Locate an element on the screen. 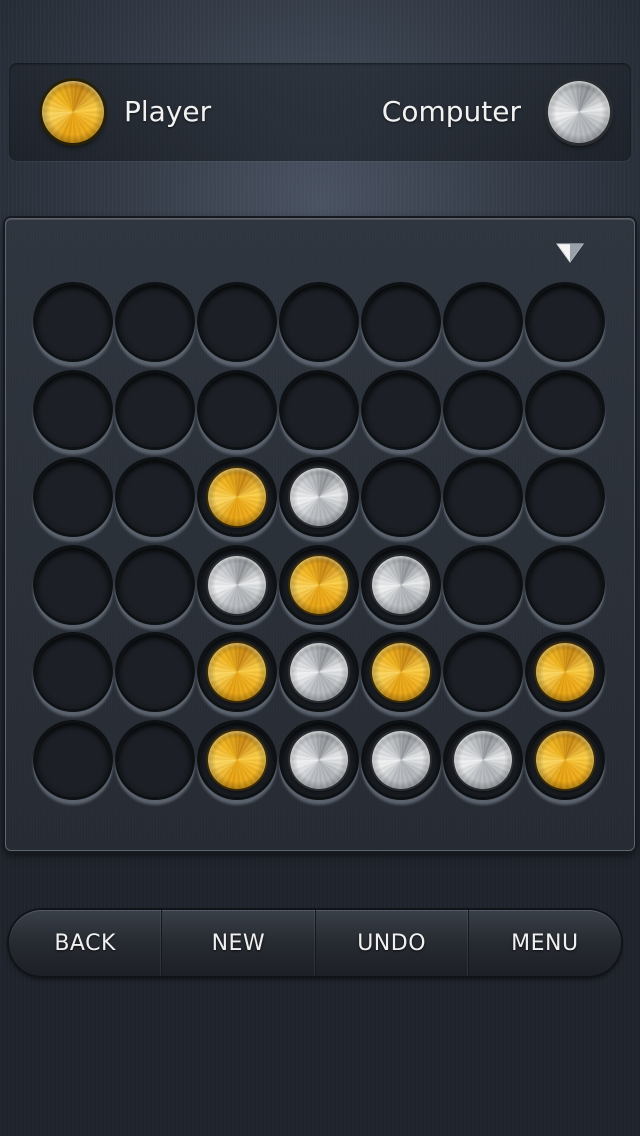 The height and width of the screenshot is (1136, 640). board-slot-r4-c2 is located at coordinates (155, 584).